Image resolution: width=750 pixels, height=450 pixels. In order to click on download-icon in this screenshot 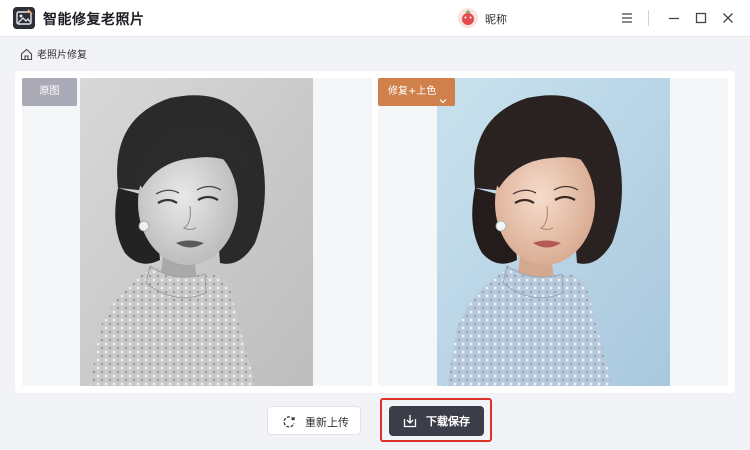, I will do `click(410, 422)`.